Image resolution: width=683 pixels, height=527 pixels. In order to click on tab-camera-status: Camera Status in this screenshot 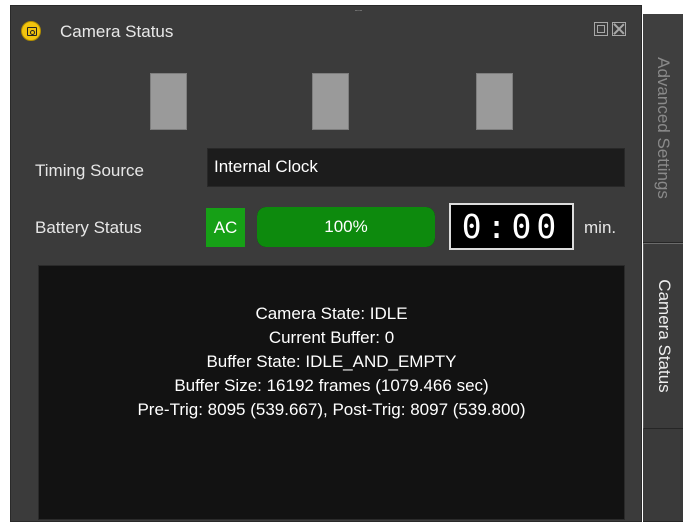, I will do `click(663, 336)`.